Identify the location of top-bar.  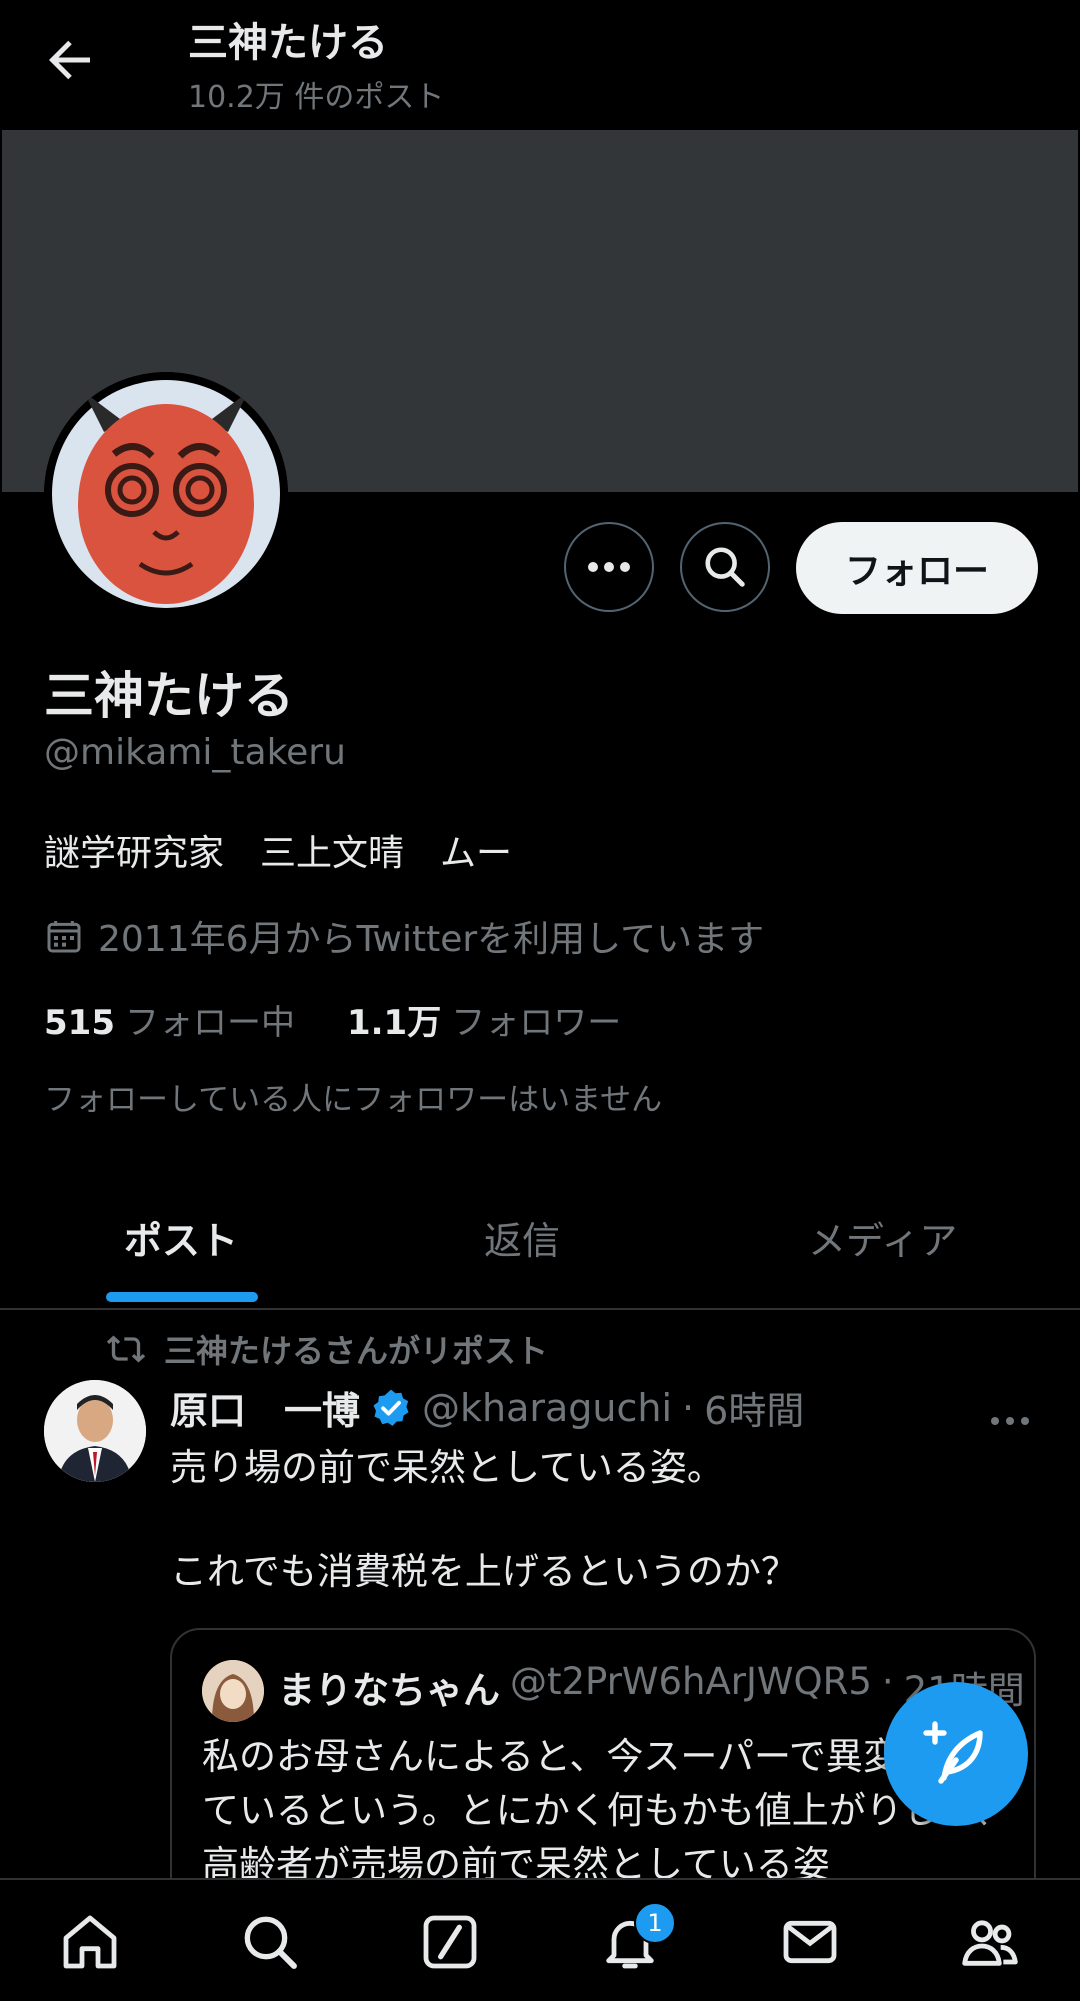
(540, 65).